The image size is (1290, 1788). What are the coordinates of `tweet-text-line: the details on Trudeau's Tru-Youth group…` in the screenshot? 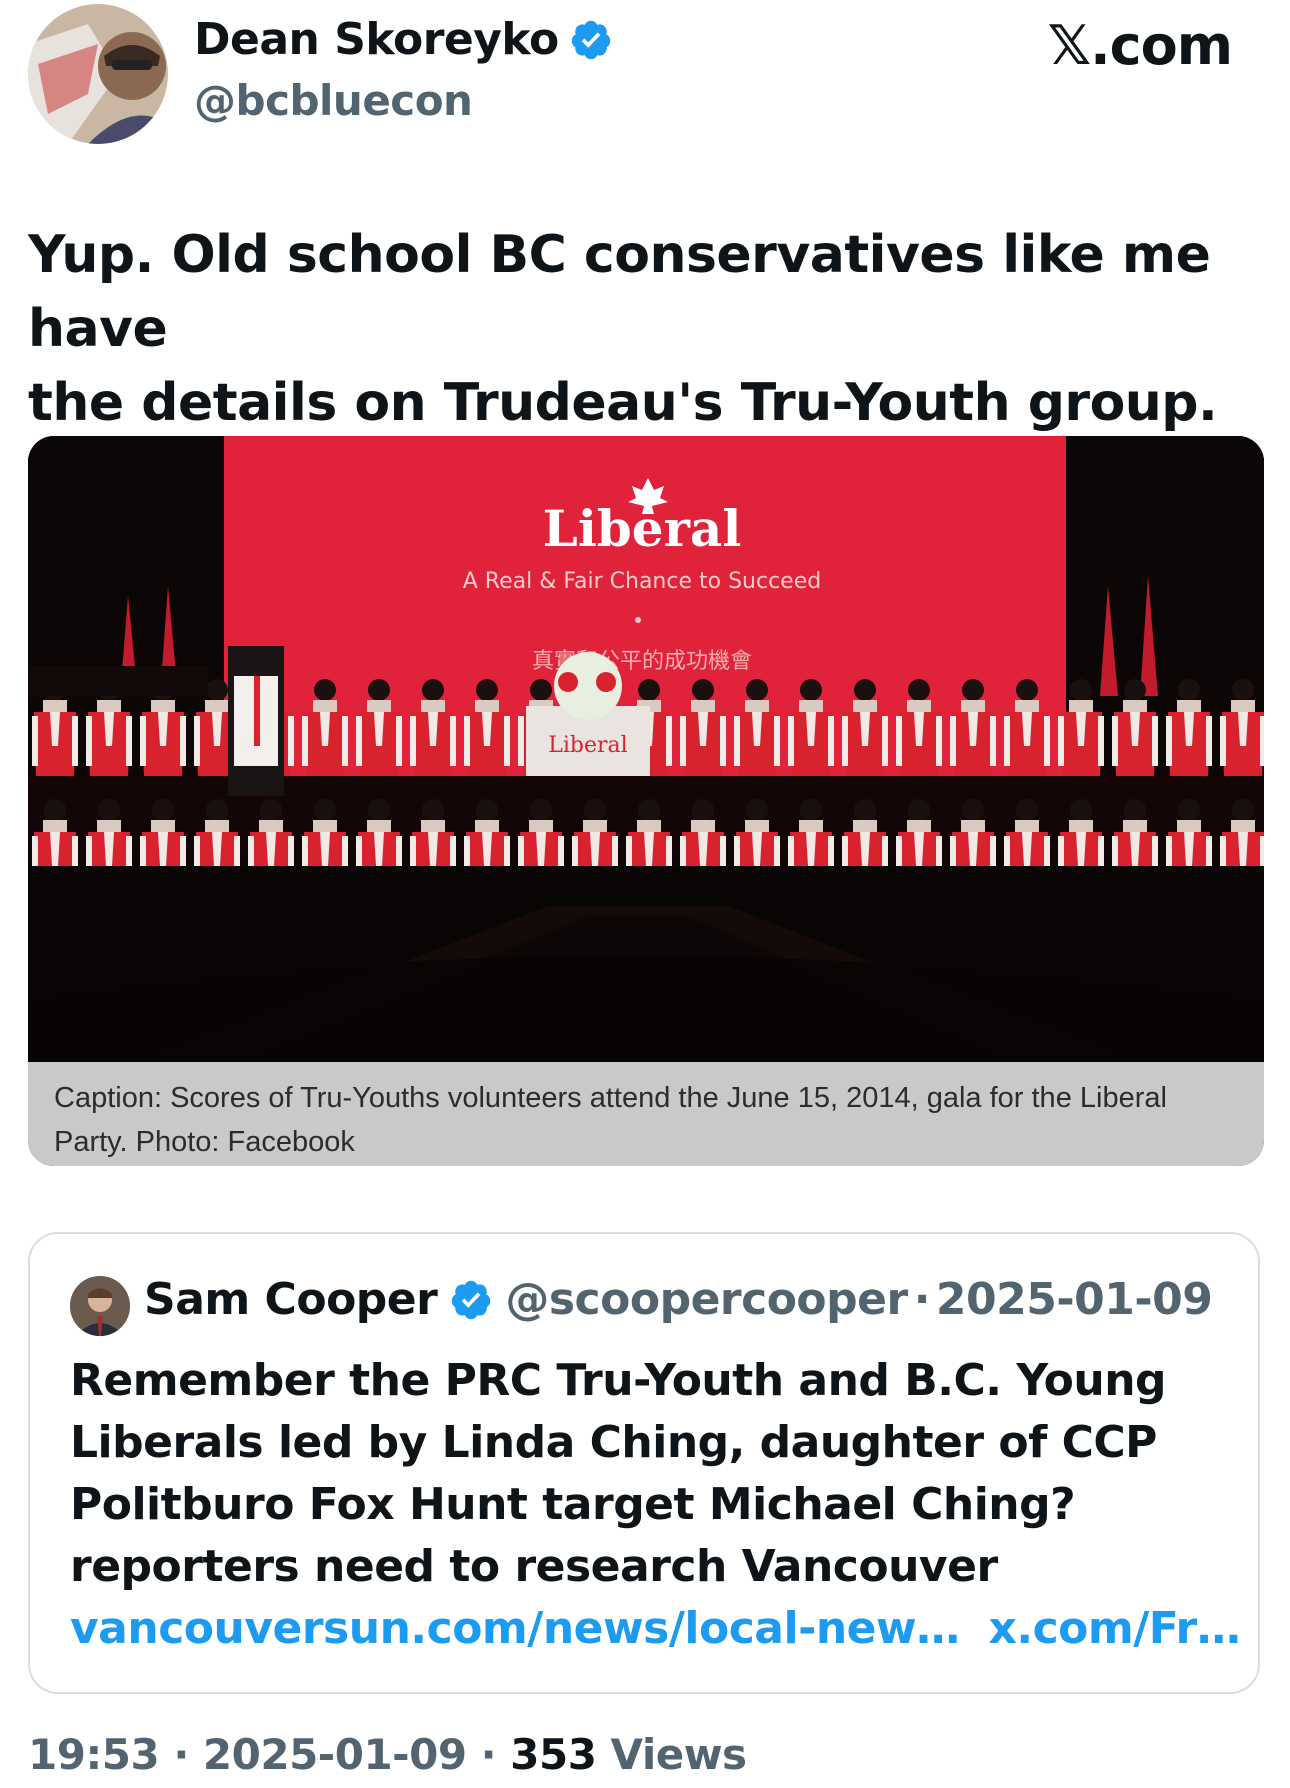 It's located at (623, 403).